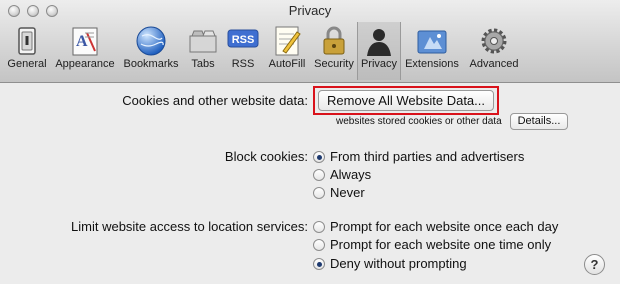 Image resolution: width=620 pixels, height=284 pixels. What do you see at coordinates (27, 41) in the screenshot?
I see `general-icon` at bounding box center [27, 41].